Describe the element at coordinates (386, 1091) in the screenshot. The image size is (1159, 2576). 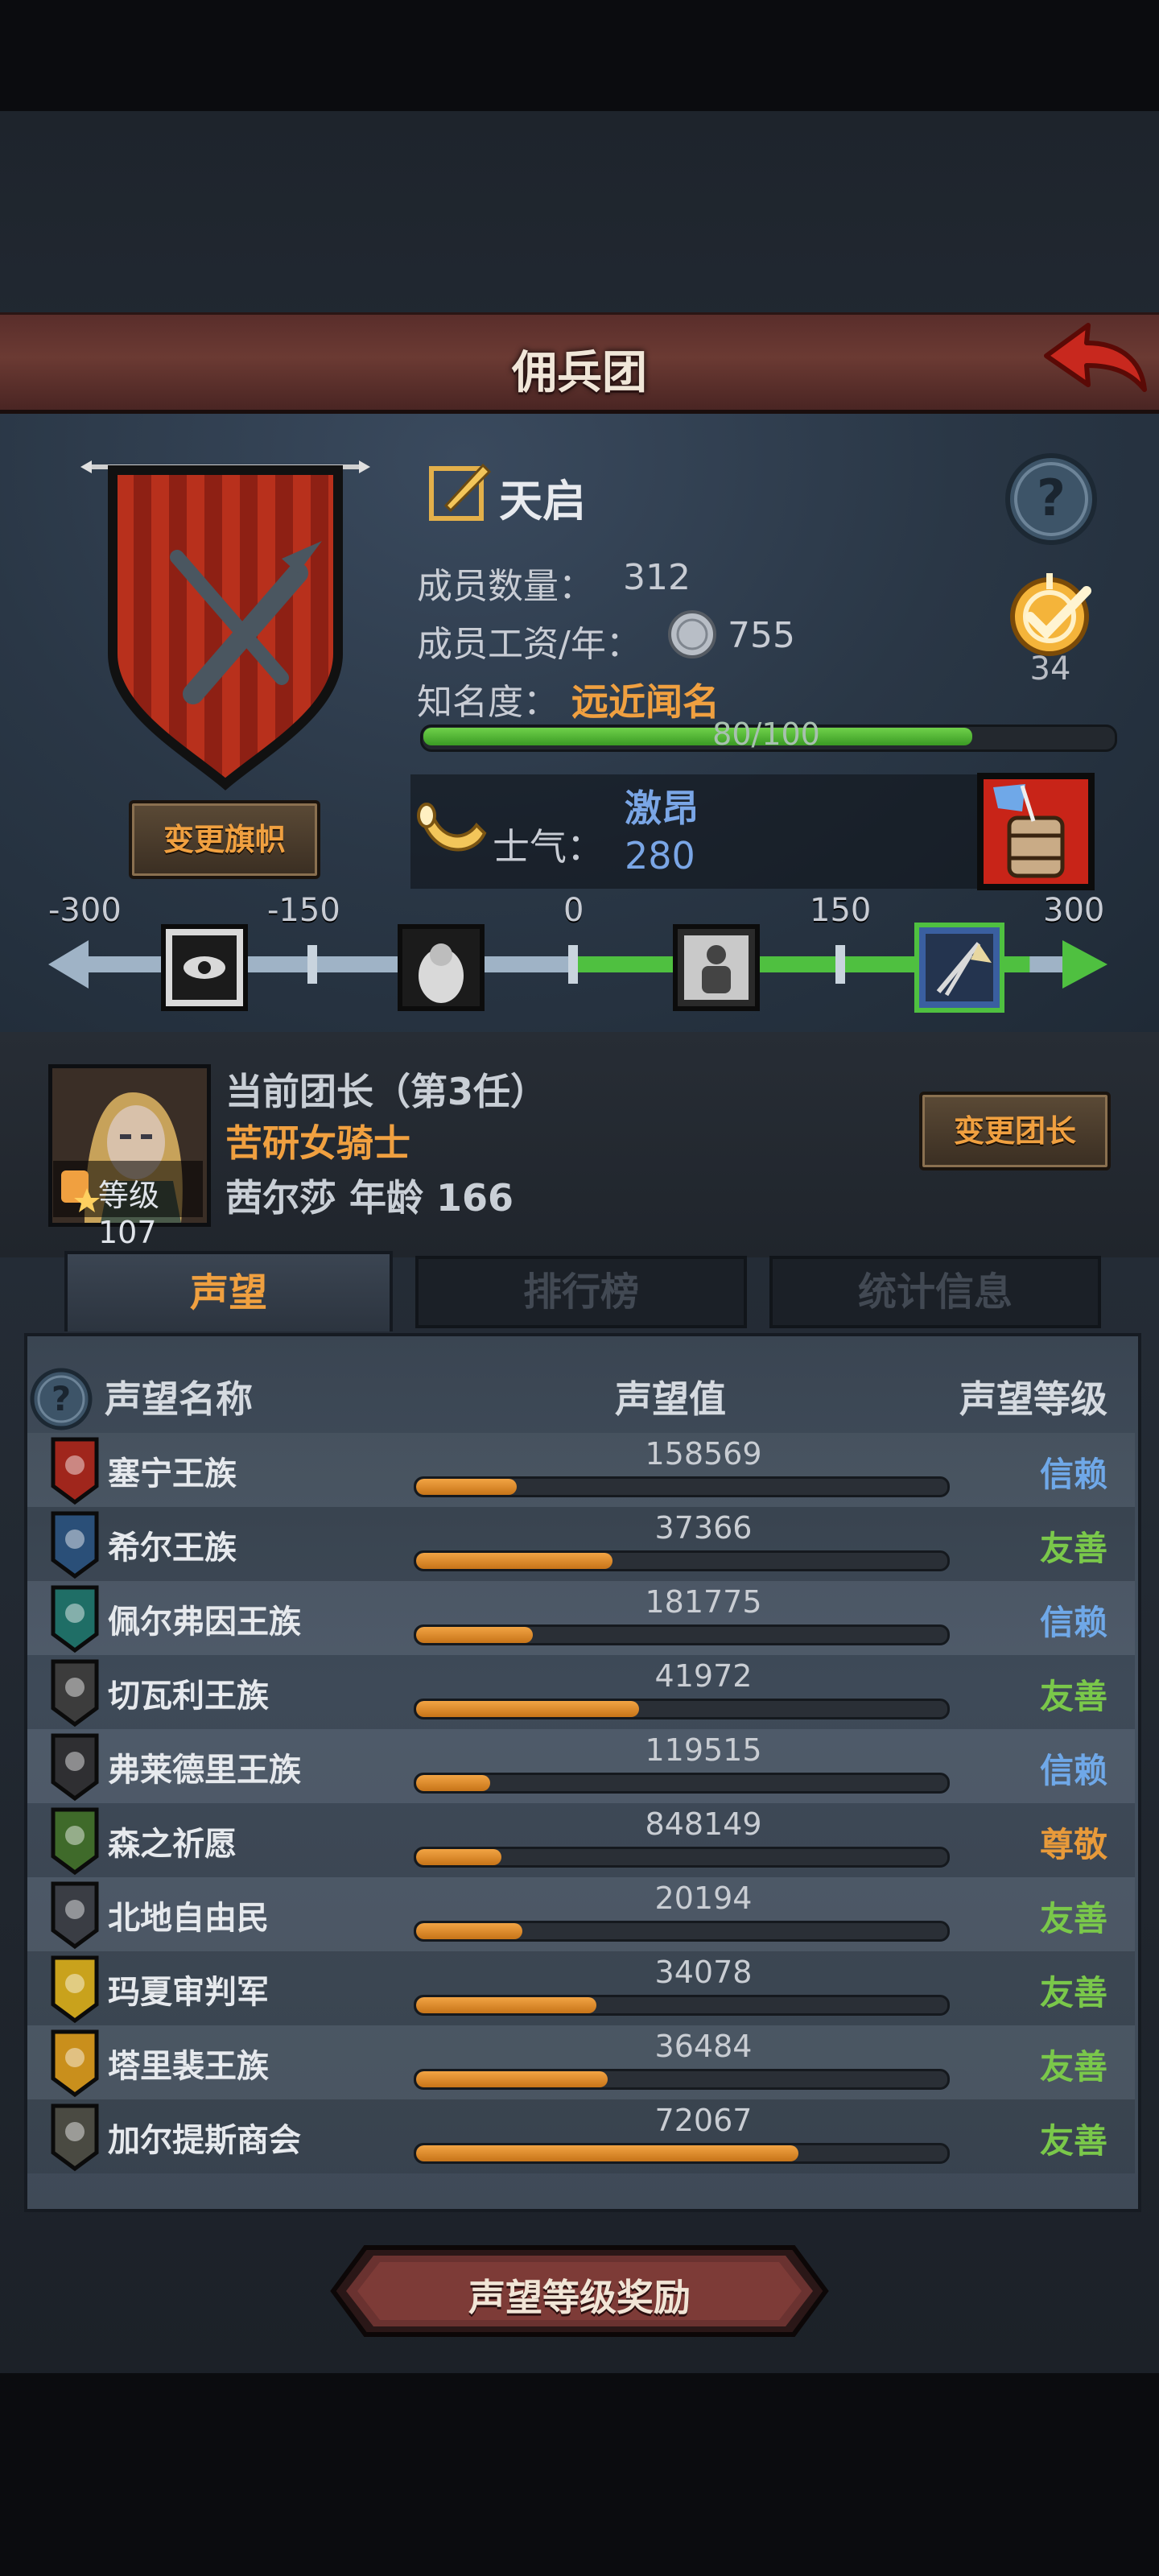
I see `leader-heading: 当前团长（第3任）` at that location.